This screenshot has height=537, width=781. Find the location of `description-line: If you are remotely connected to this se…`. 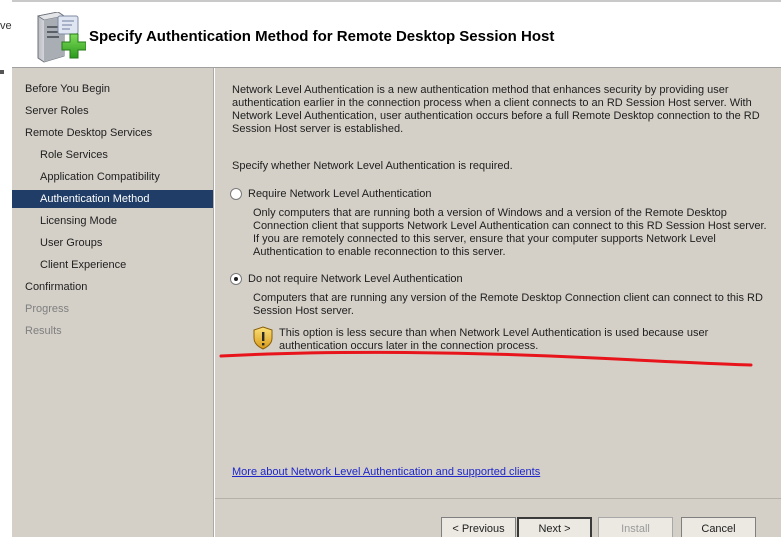

description-line: If you are remotely connected to this se… is located at coordinates (484, 239).